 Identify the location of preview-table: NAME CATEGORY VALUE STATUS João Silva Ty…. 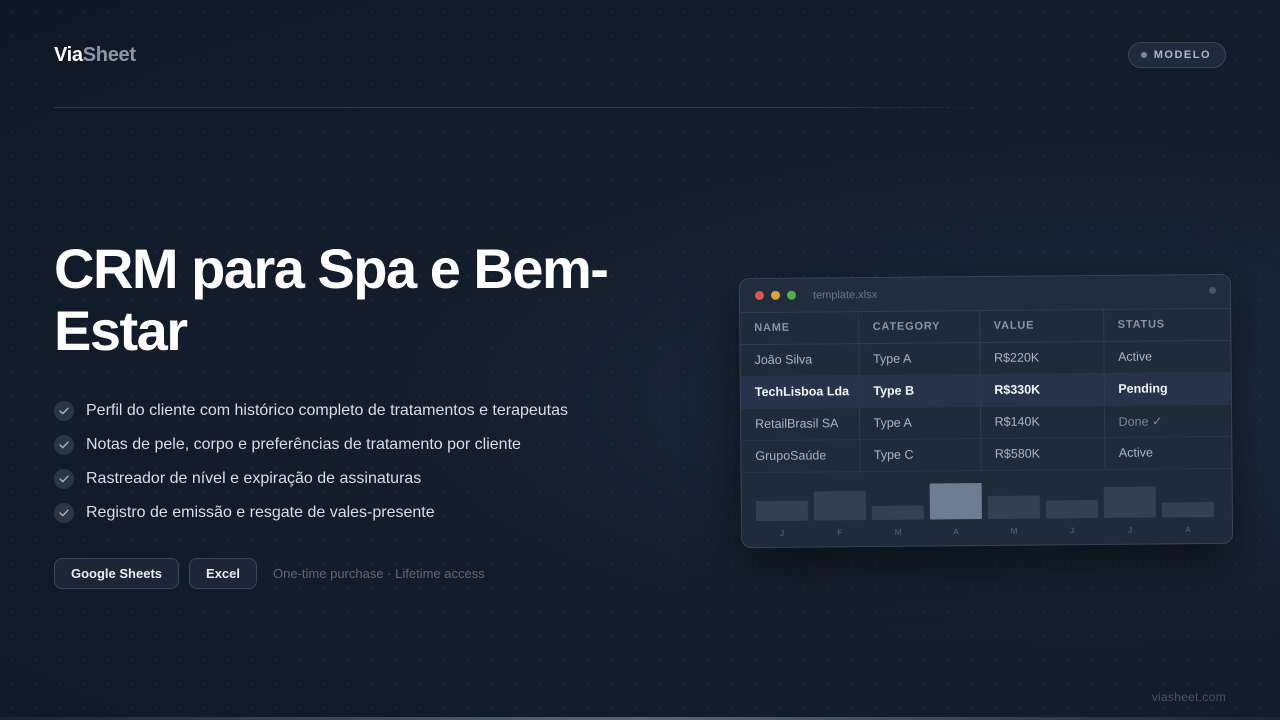
(986, 390).